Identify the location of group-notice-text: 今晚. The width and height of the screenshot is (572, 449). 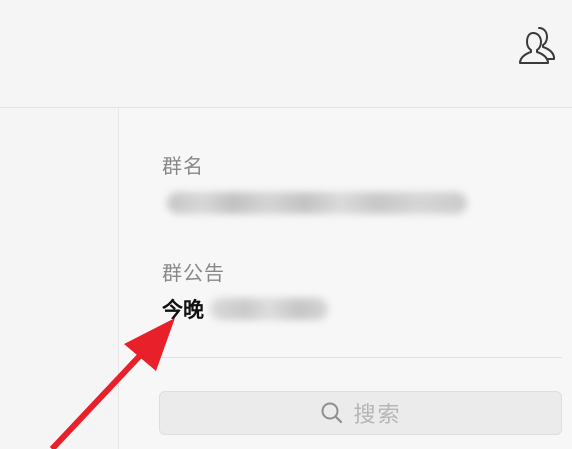
(183, 310).